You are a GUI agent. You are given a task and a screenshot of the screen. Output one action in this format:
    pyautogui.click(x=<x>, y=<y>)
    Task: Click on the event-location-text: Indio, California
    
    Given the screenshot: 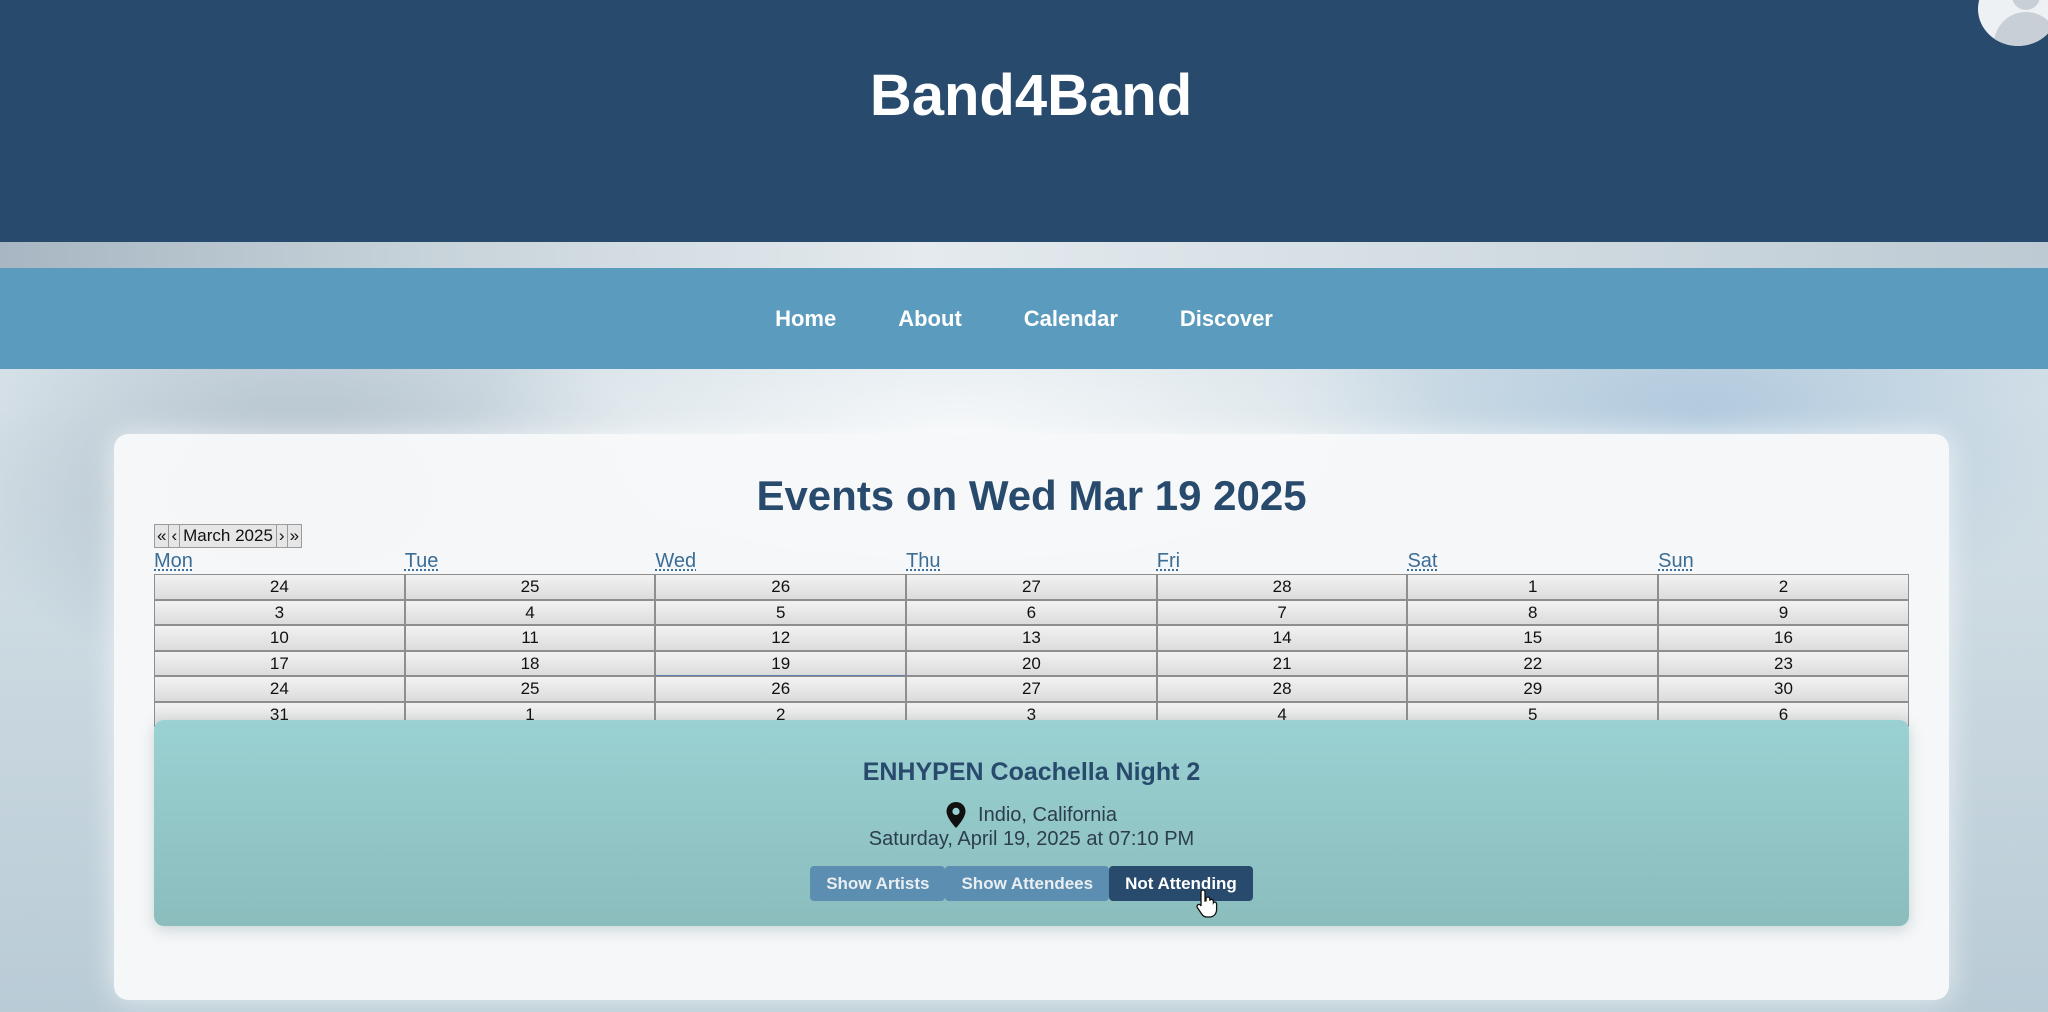 What is the action you would take?
    pyautogui.click(x=1047, y=814)
    